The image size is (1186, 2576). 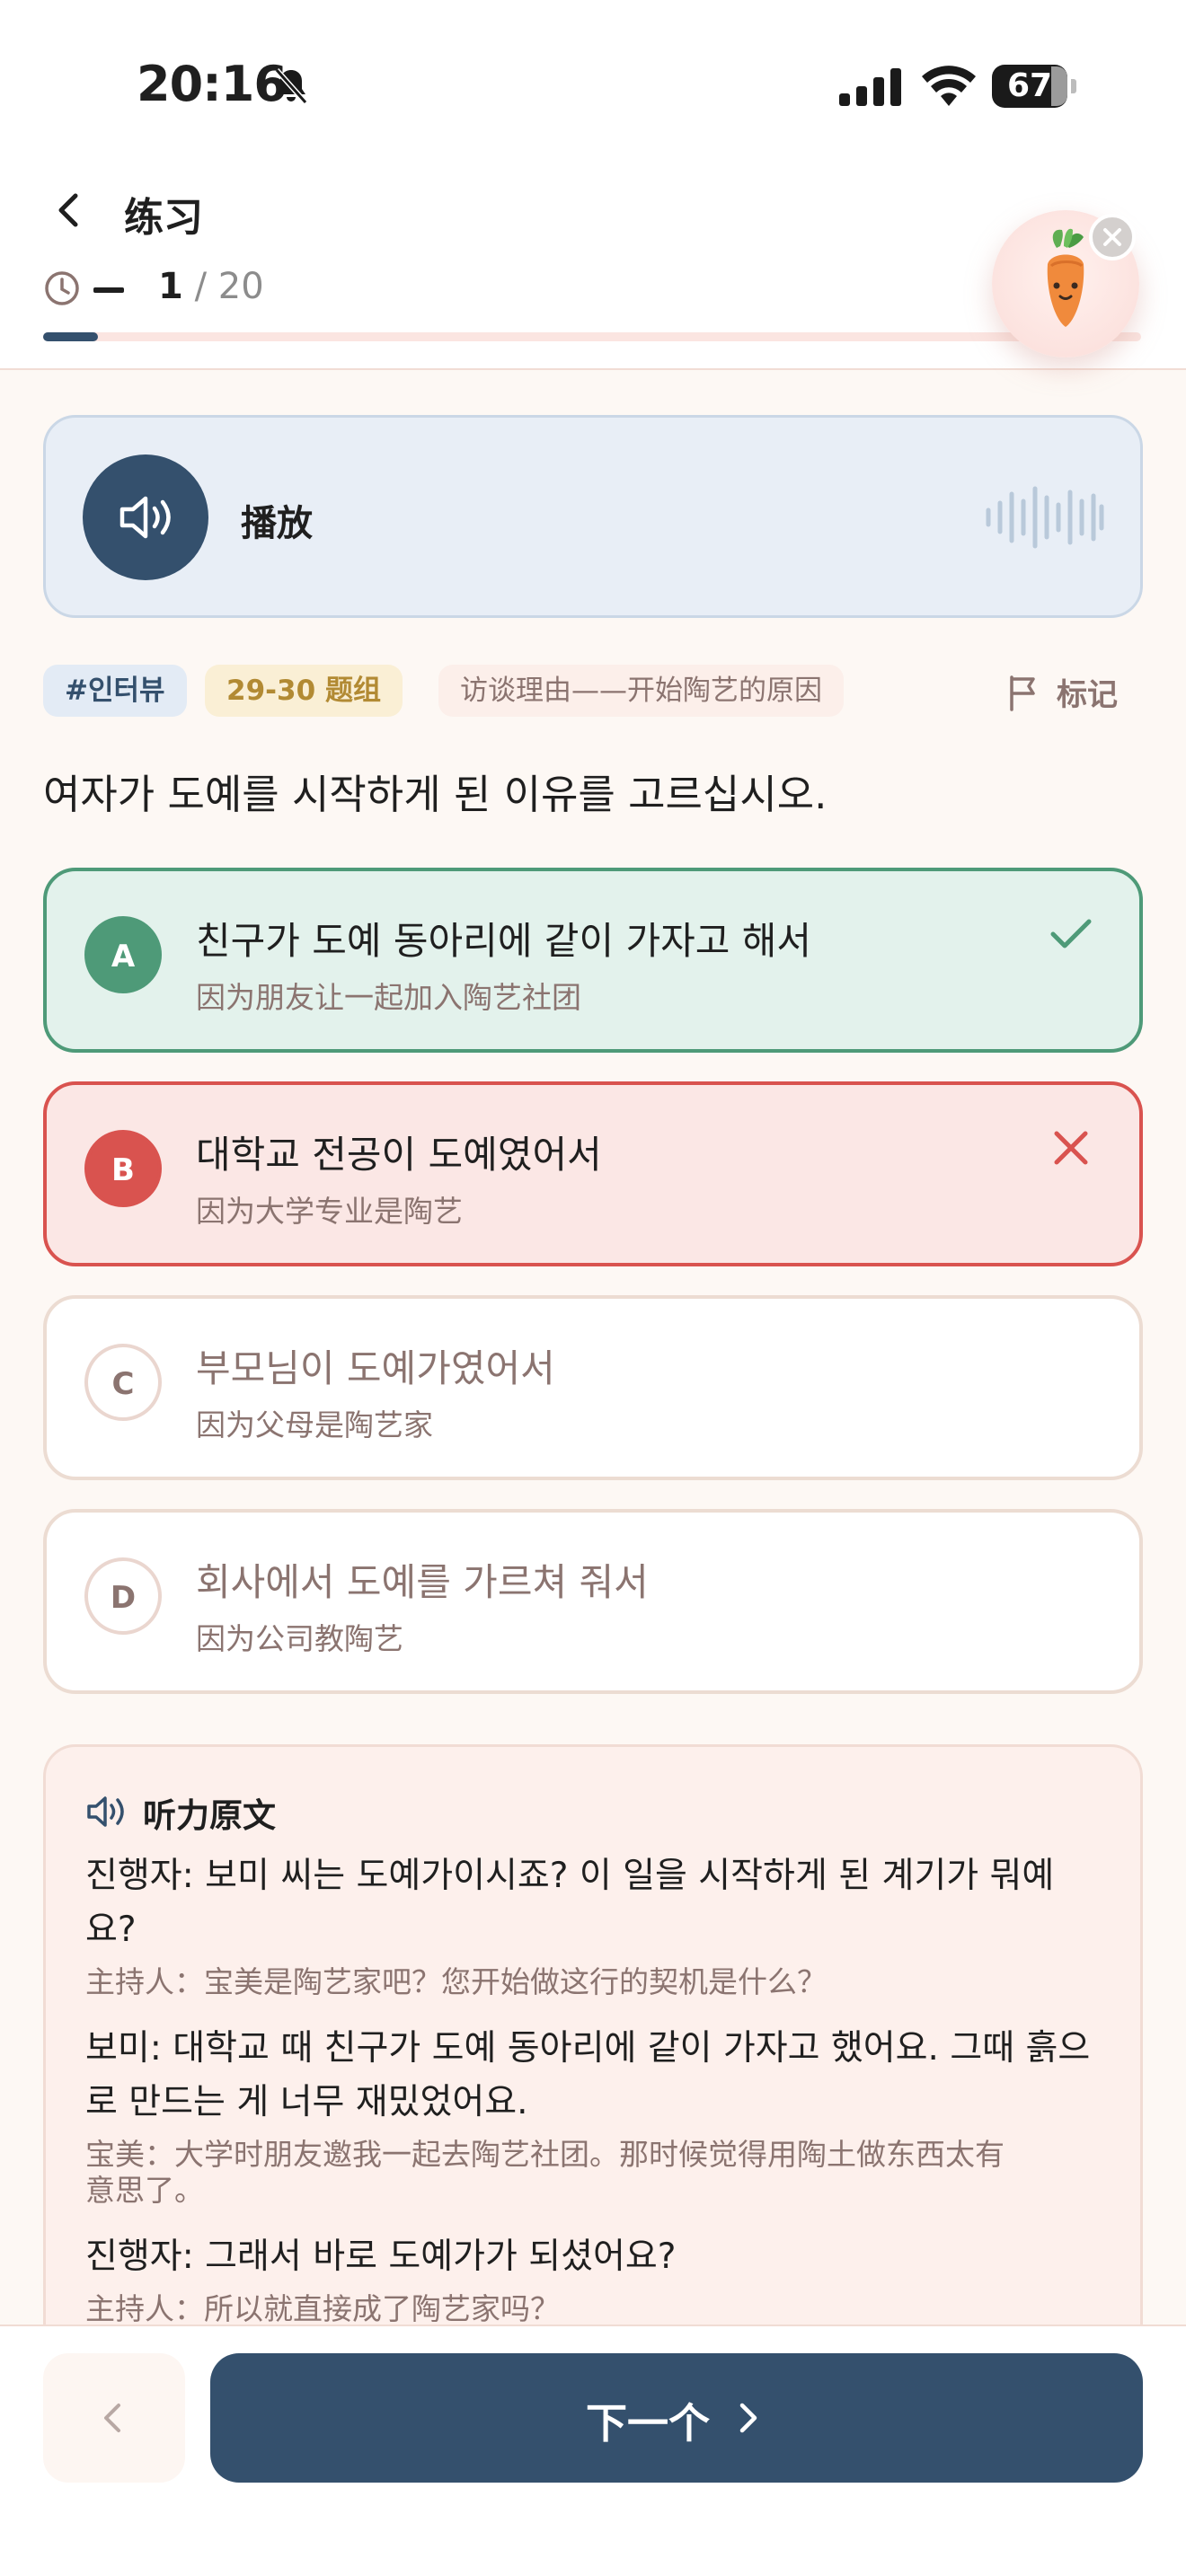 I want to click on option-text: 회사에서 도예를 가르쳐 줘서, so click(x=422, y=1582).